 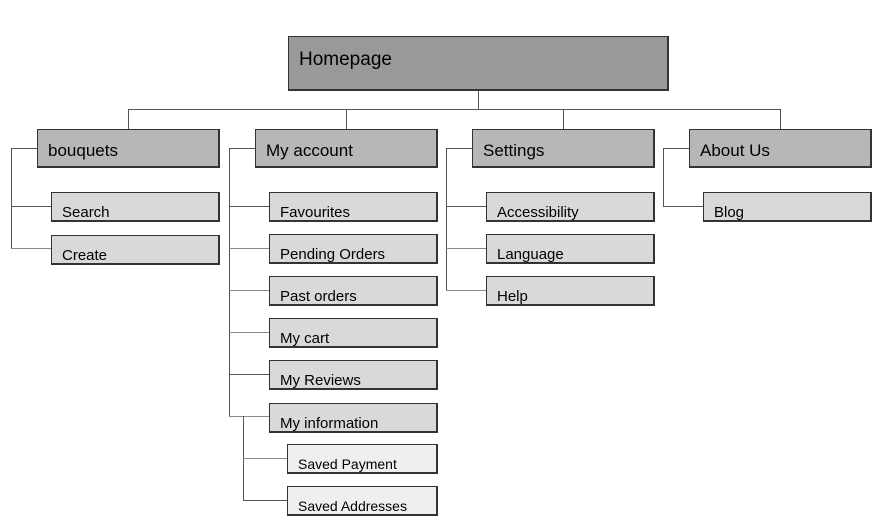 What do you see at coordinates (128, 148) in the screenshot?
I see `node-bouquets: bouquets` at bounding box center [128, 148].